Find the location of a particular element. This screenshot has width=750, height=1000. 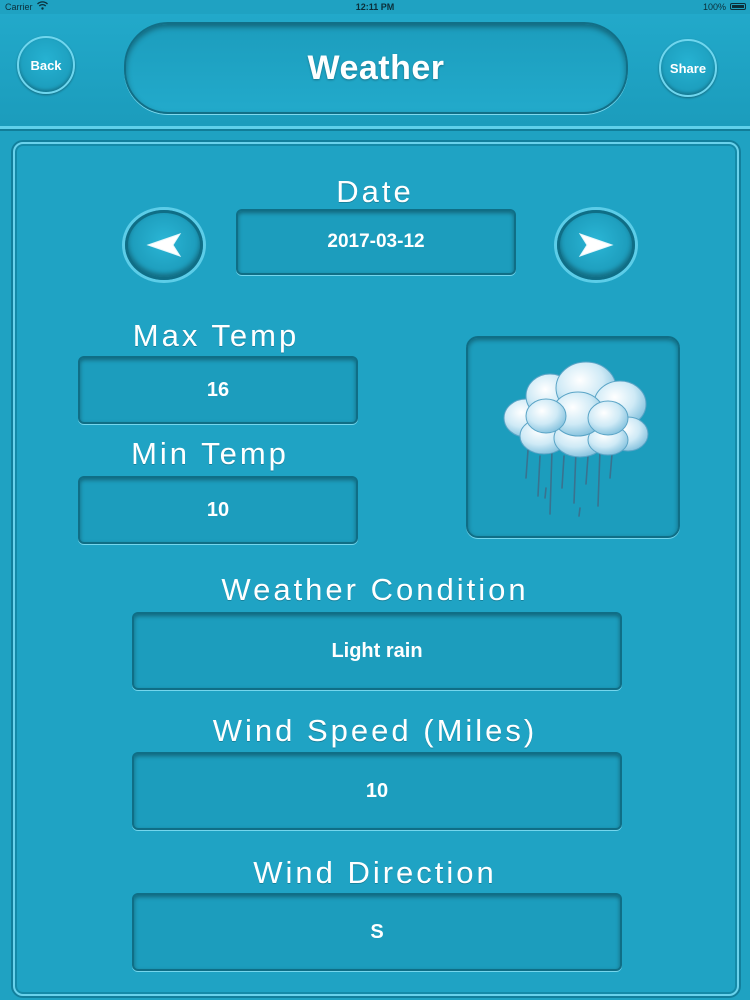

status-bar: Carrier 12:11 PM 100% is located at coordinates (375, 7).